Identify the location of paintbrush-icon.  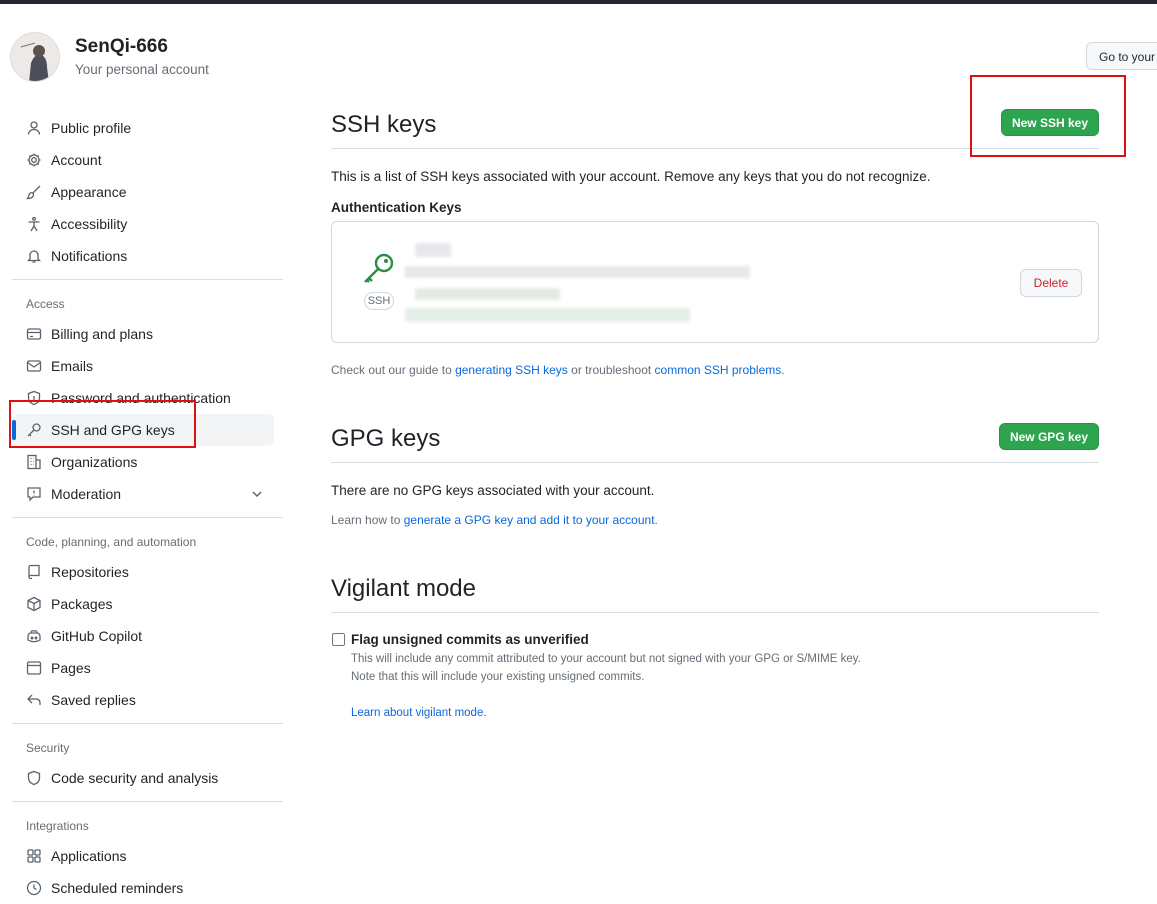
(34, 192).